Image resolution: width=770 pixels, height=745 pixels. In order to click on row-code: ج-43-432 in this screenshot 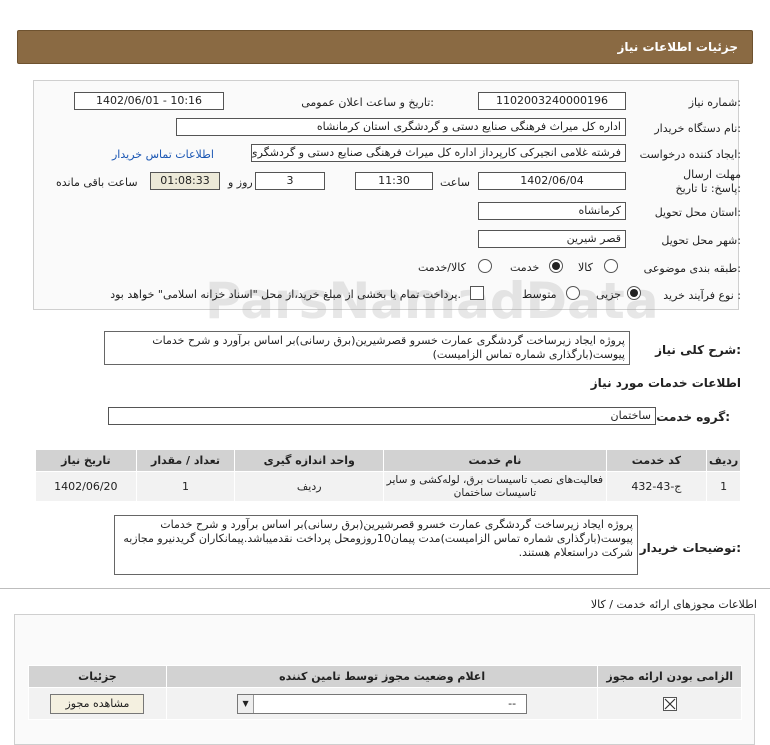, I will do `click(656, 486)`.